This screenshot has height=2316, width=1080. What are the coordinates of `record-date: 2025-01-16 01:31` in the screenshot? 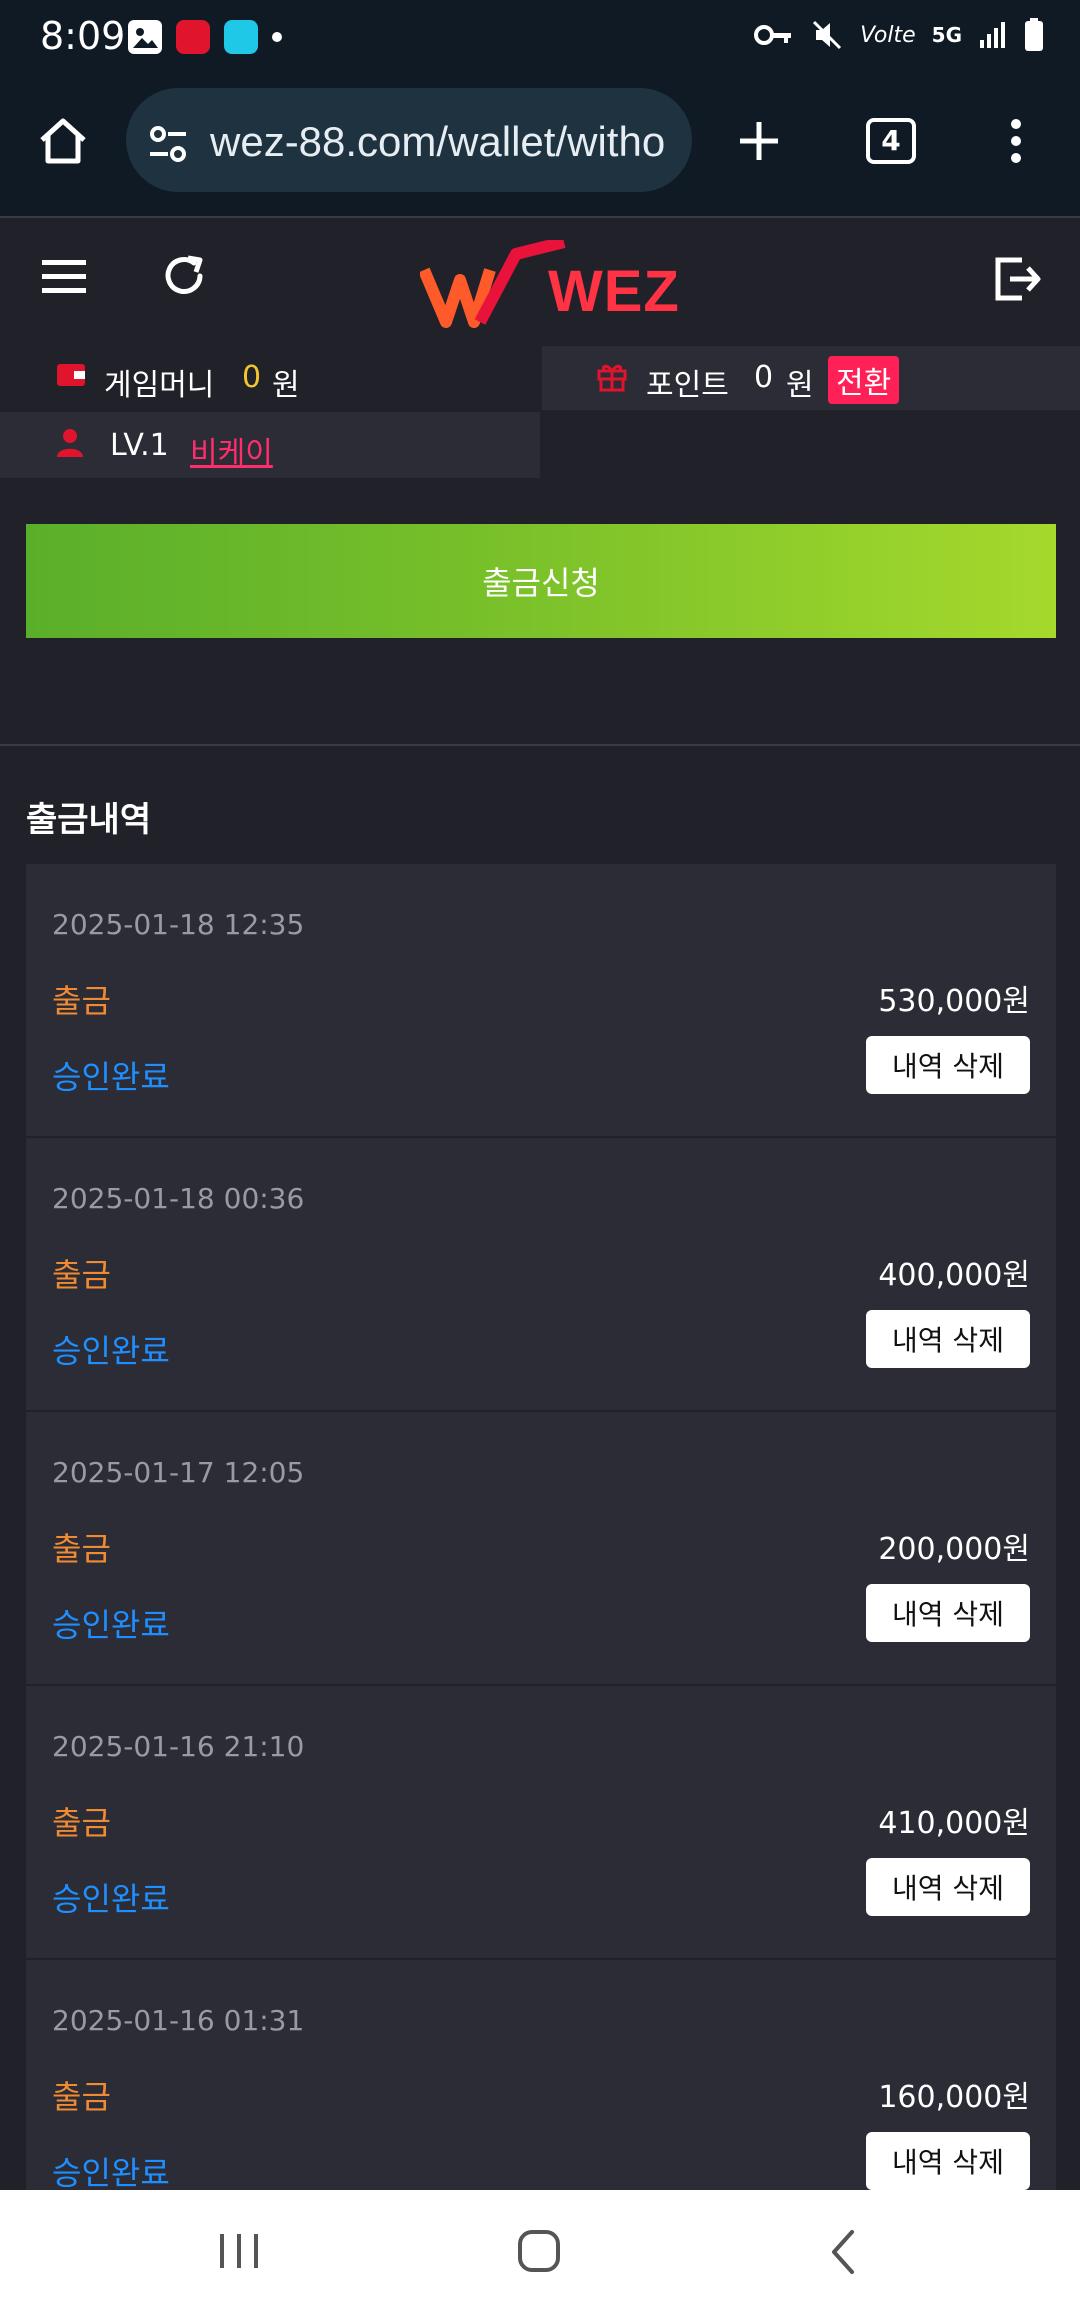 It's located at (178, 2020).